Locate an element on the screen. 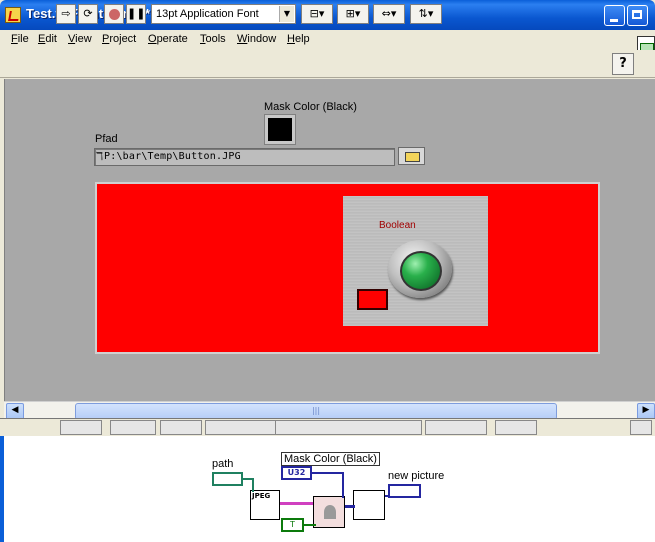  bd-help-icon is located at coordinates (641, 427).